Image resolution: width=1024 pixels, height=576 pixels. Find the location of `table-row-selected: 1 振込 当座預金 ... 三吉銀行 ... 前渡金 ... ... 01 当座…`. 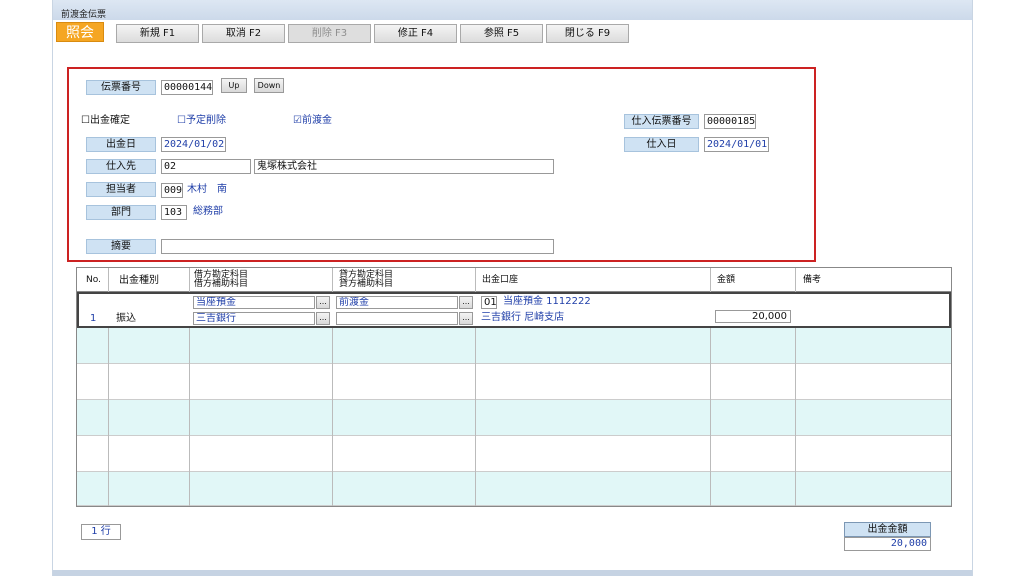

table-row-selected: 1 振込 当座預金 ... 三吉銀行 ... 前渡金 ... ... 01 当座… is located at coordinates (514, 310).